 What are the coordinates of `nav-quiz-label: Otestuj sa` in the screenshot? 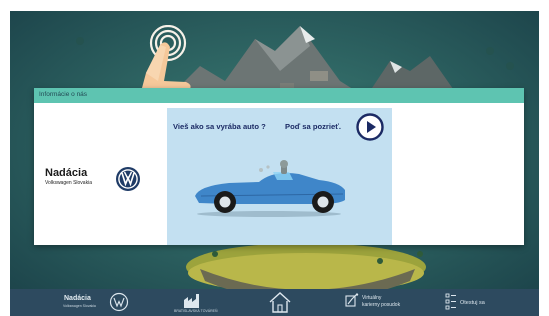 It's located at (472, 303).